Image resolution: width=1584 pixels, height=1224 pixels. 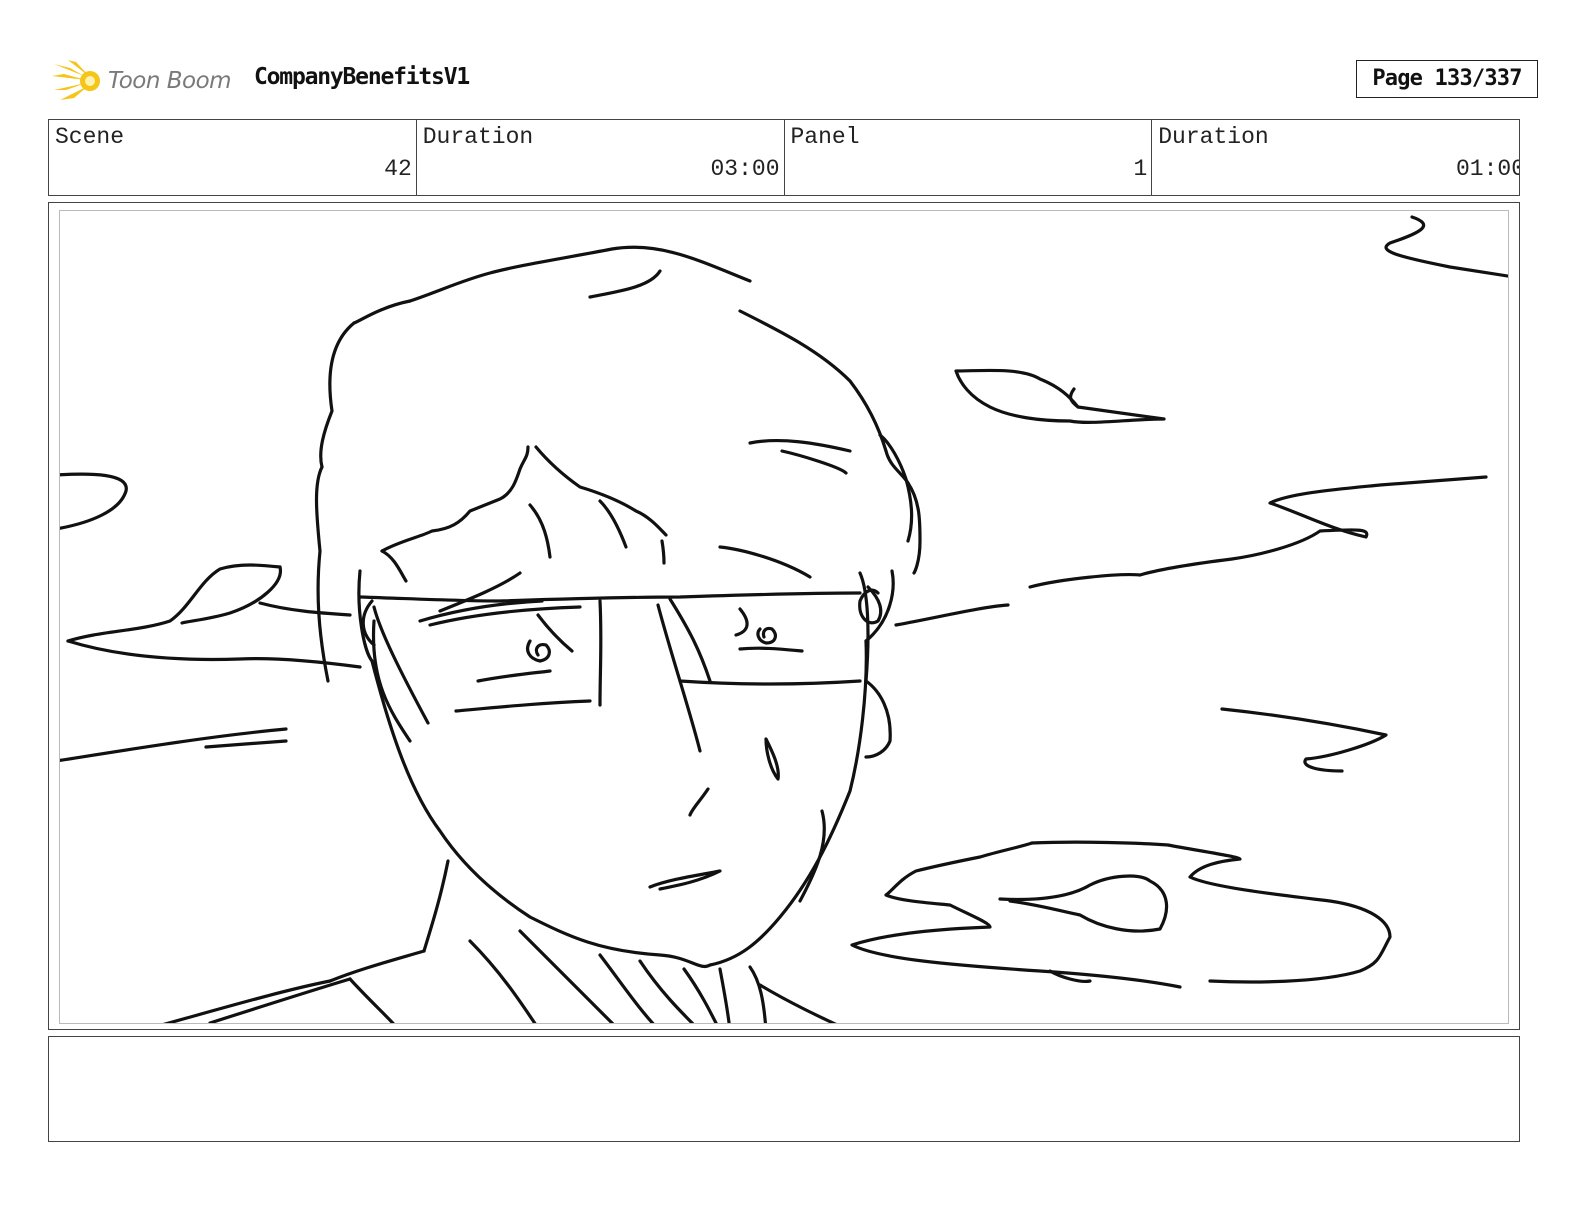 What do you see at coordinates (969, 157) in the screenshot?
I see `panel-cell: Panel 1` at bounding box center [969, 157].